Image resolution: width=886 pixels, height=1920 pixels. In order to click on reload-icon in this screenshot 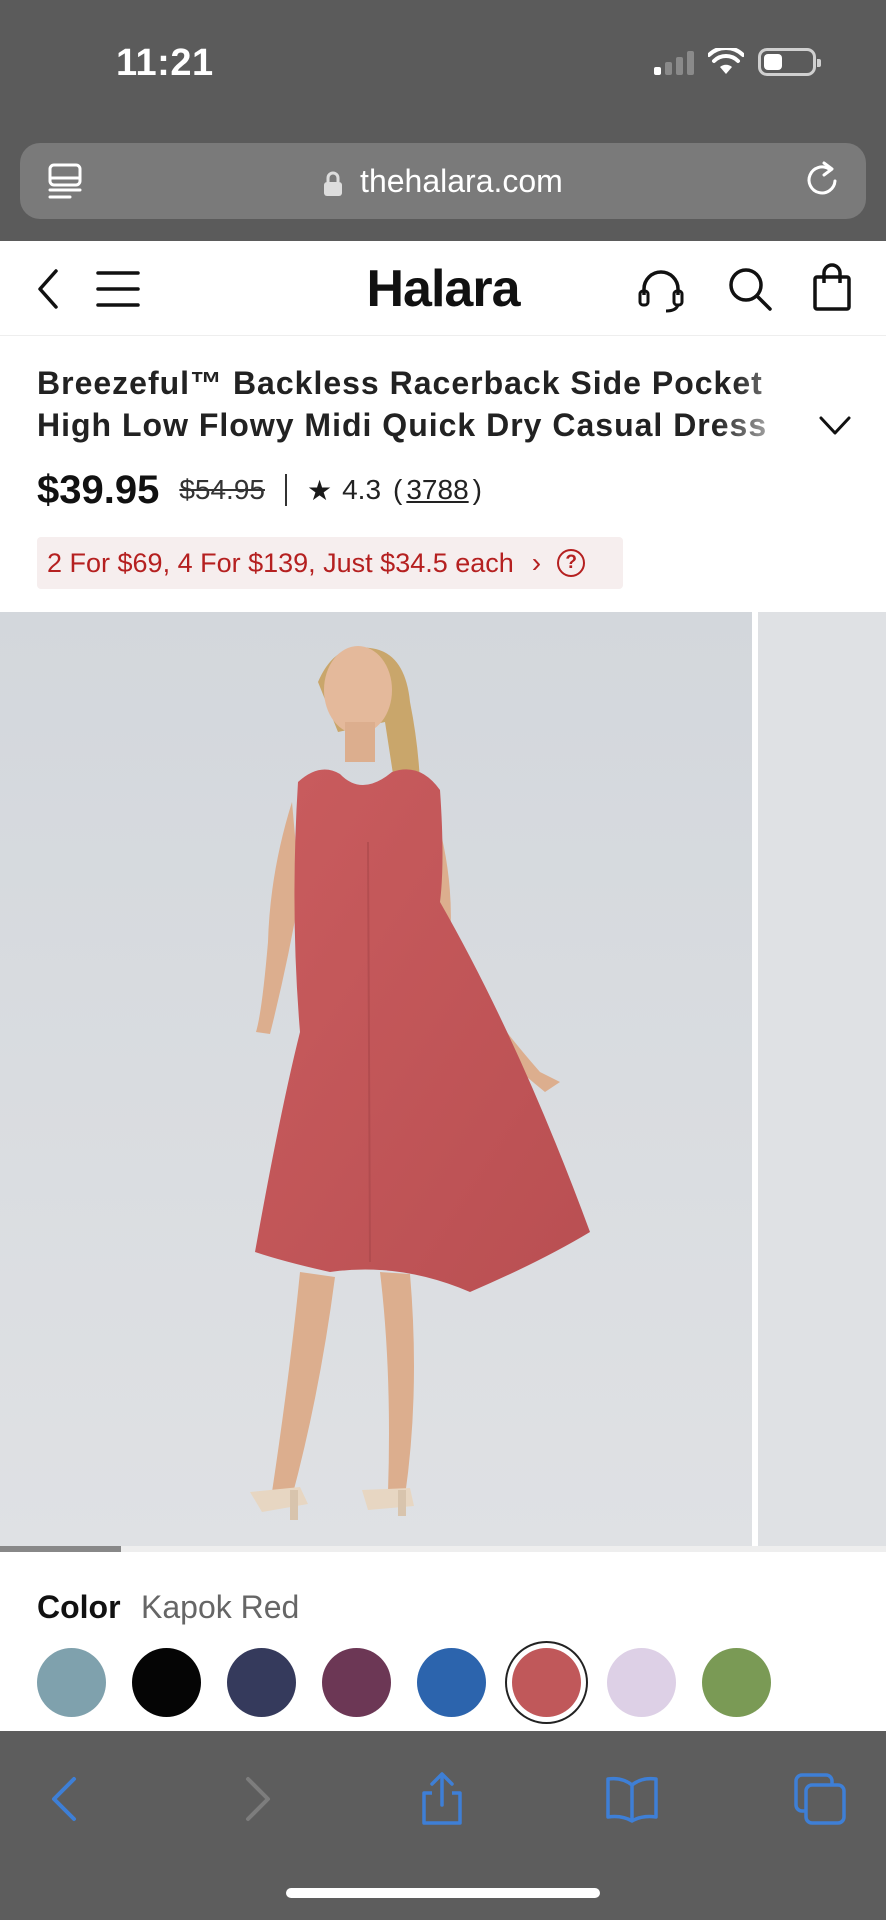, I will do `click(823, 180)`.